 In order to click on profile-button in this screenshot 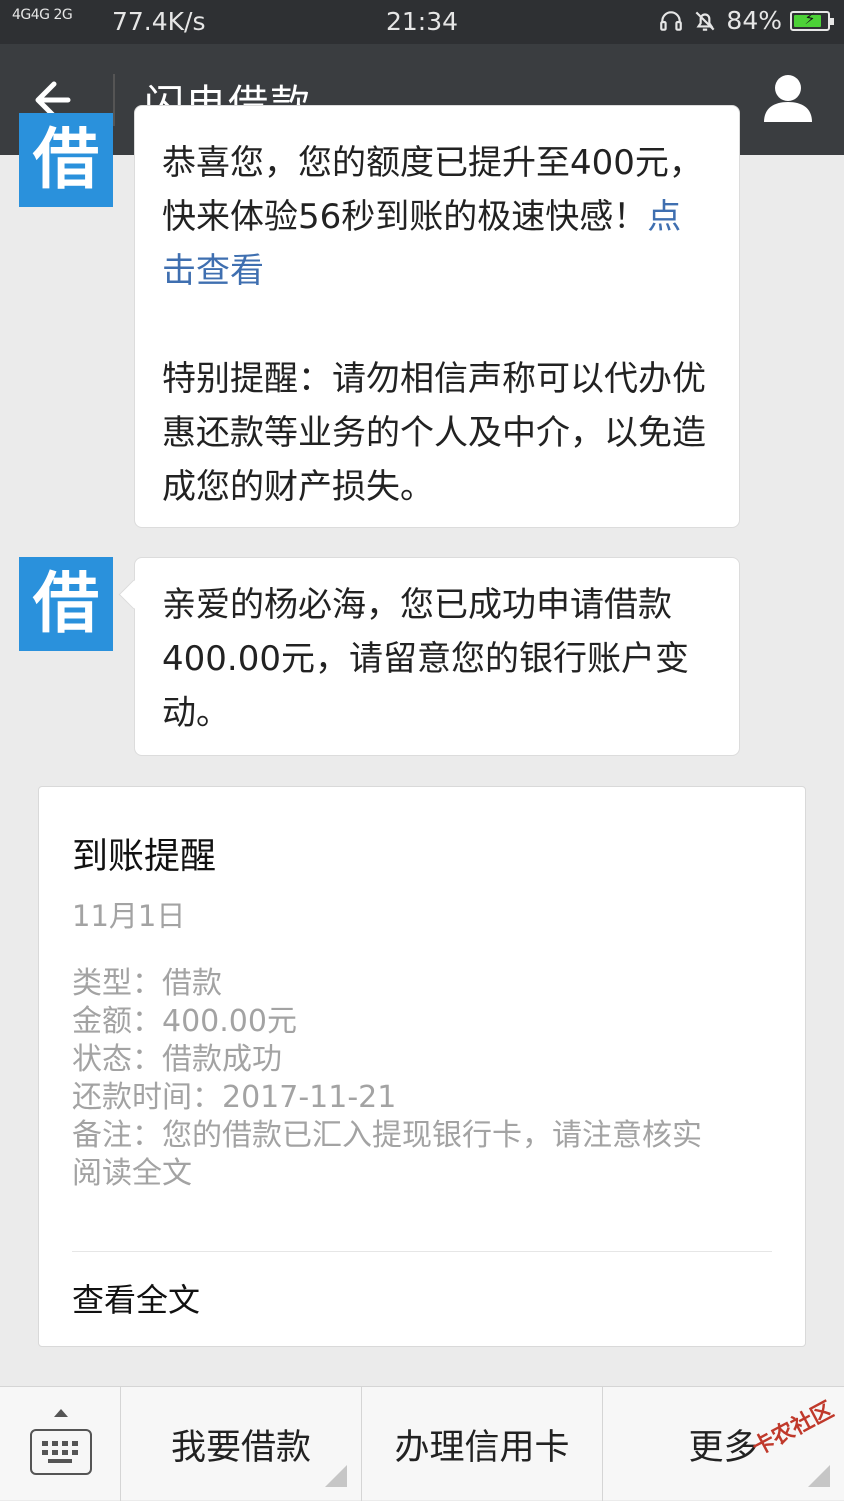, I will do `click(788, 98)`.